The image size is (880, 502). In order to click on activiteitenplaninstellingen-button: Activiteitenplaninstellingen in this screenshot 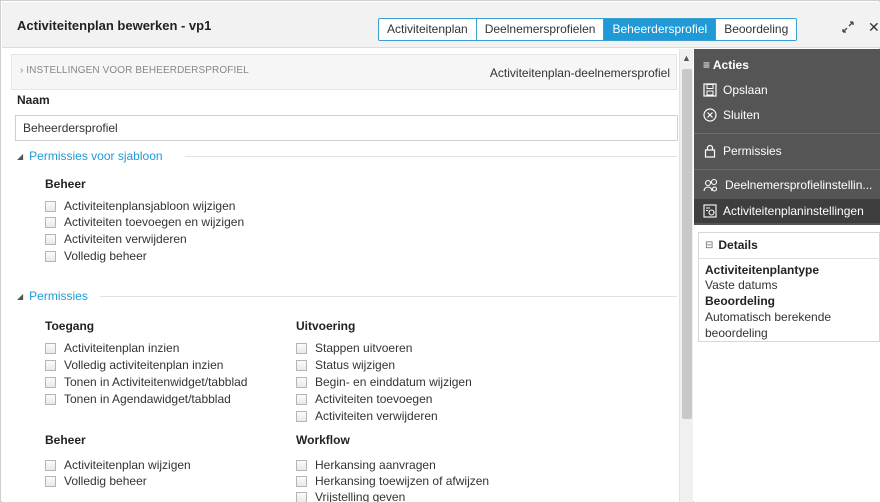, I will do `click(787, 211)`.